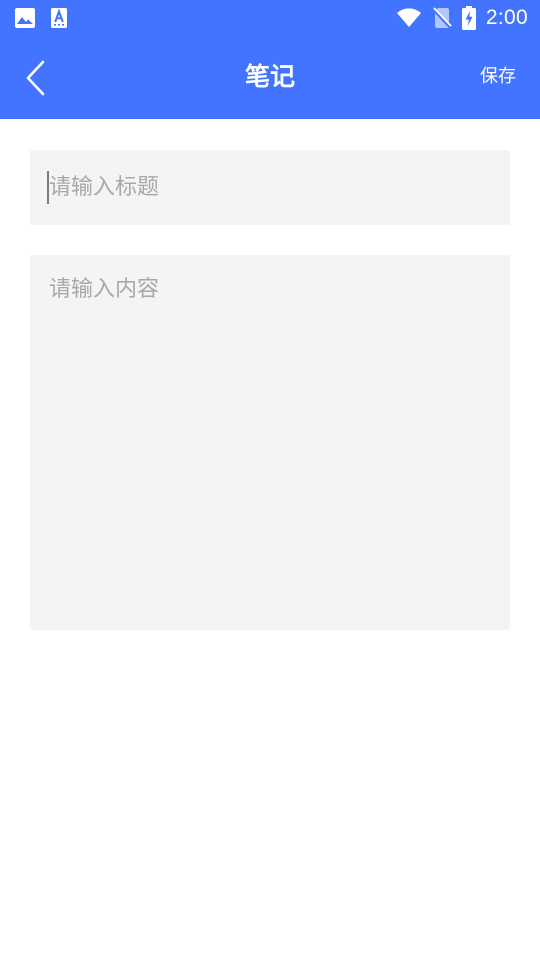 This screenshot has width=540, height=960. I want to click on status-bar-left, so click(41, 18).